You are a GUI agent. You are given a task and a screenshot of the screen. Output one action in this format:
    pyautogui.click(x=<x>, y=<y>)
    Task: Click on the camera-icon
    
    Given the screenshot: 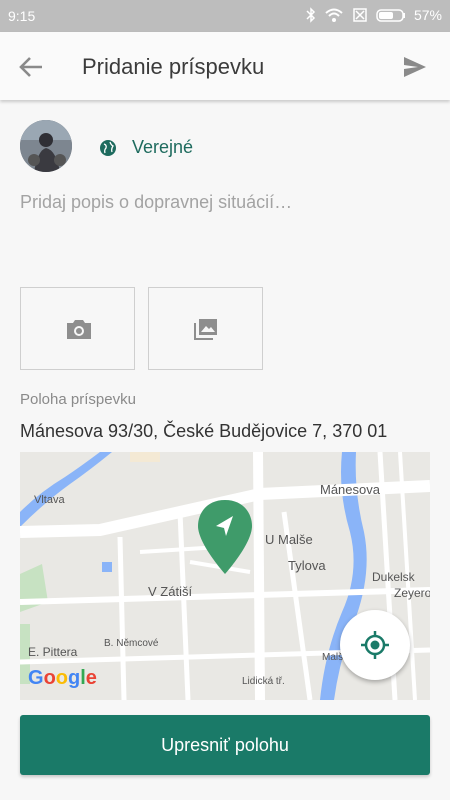 What is the action you would take?
    pyautogui.click(x=79, y=329)
    